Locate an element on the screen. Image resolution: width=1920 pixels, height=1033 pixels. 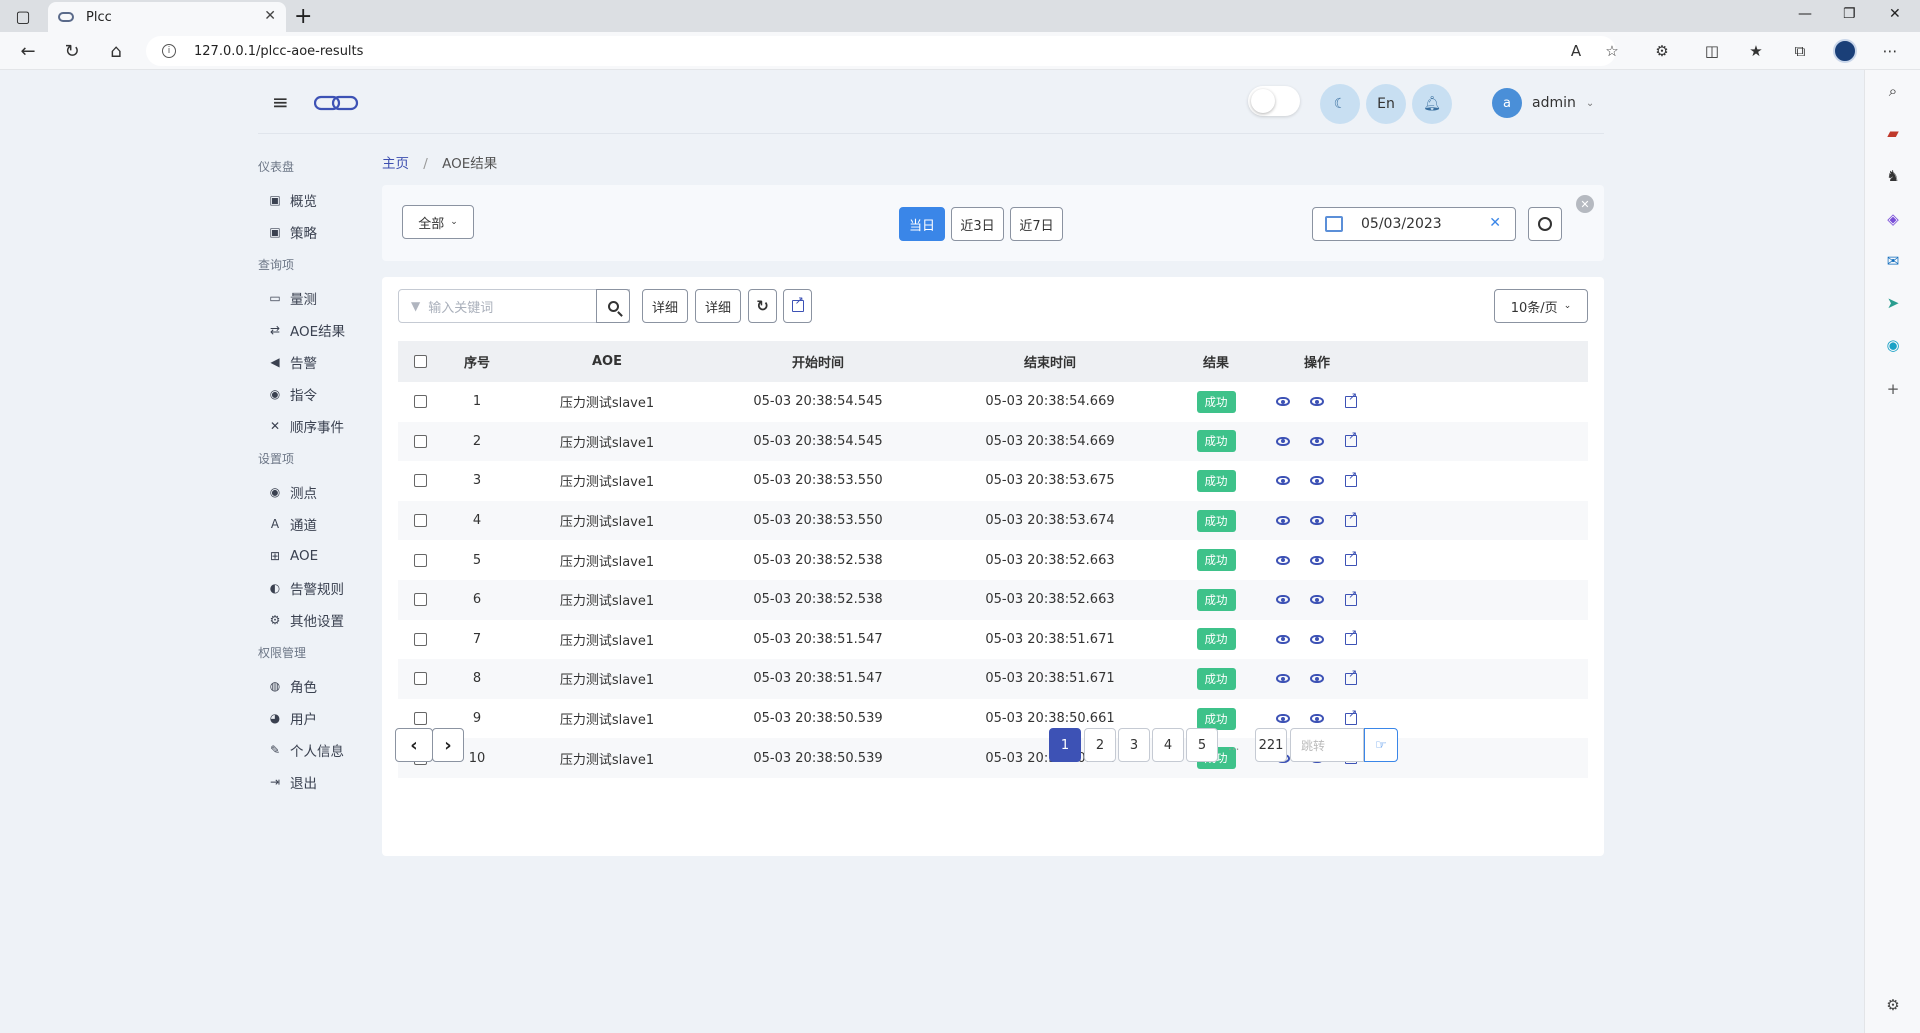
menu-item: ⇄ AOE结果 is located at coordinates (318, 330).